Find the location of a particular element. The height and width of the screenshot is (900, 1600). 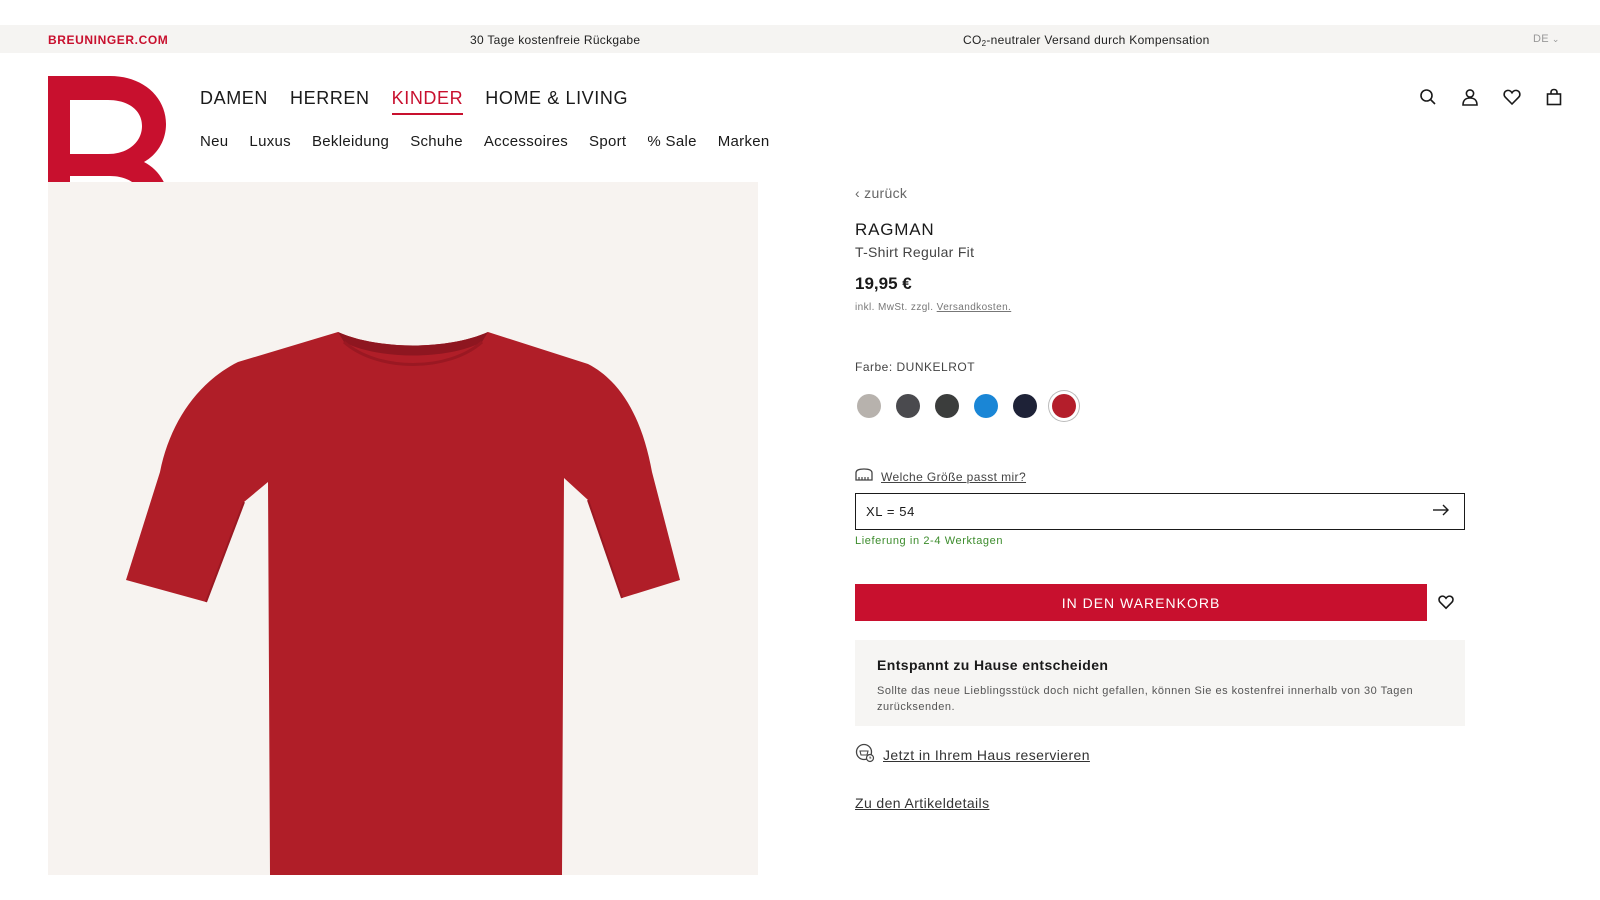

size-help: Welche Größe passt mir? is located at coordinates (940, 476).